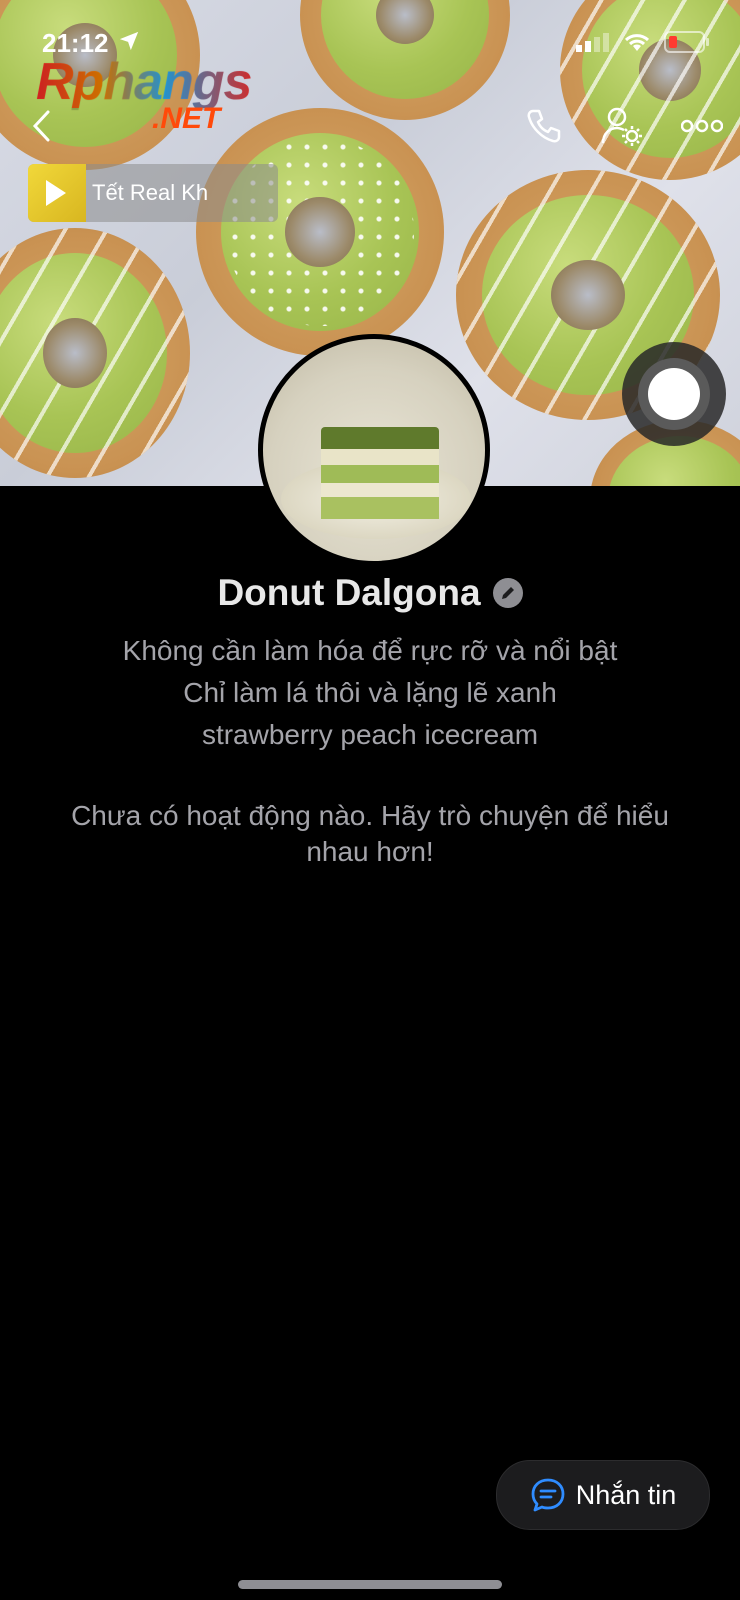 The image size is (740, 1600). I want to click on message-button: Nhắn tin, so click(603, 1495).